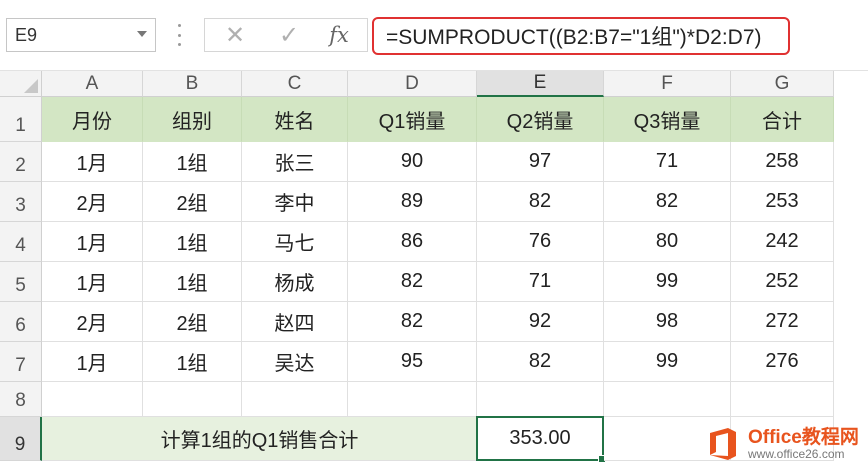 The height and width of the screenshot is (474, 868). I want to click on column-header-d: D, so click(412, 84).